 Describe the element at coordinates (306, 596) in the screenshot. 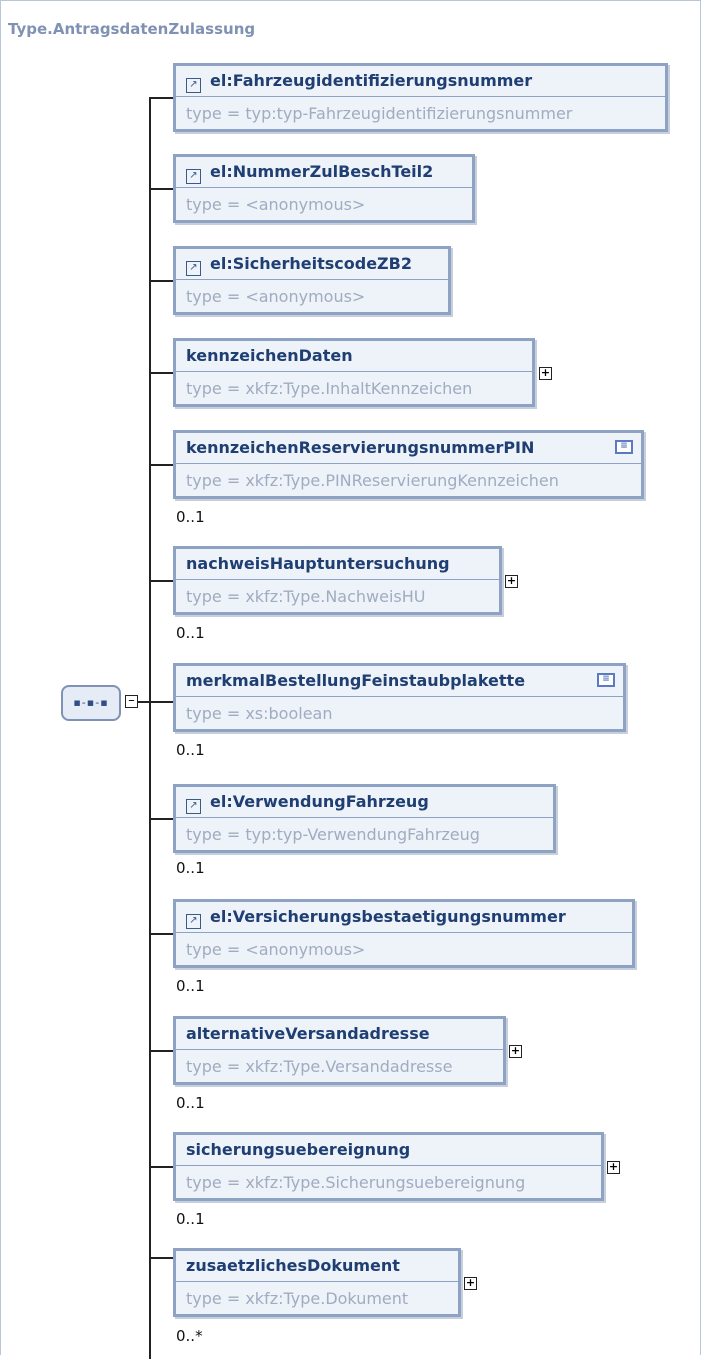

I see `element-type: type = xkfz:Type.NachweisHU` at that location.